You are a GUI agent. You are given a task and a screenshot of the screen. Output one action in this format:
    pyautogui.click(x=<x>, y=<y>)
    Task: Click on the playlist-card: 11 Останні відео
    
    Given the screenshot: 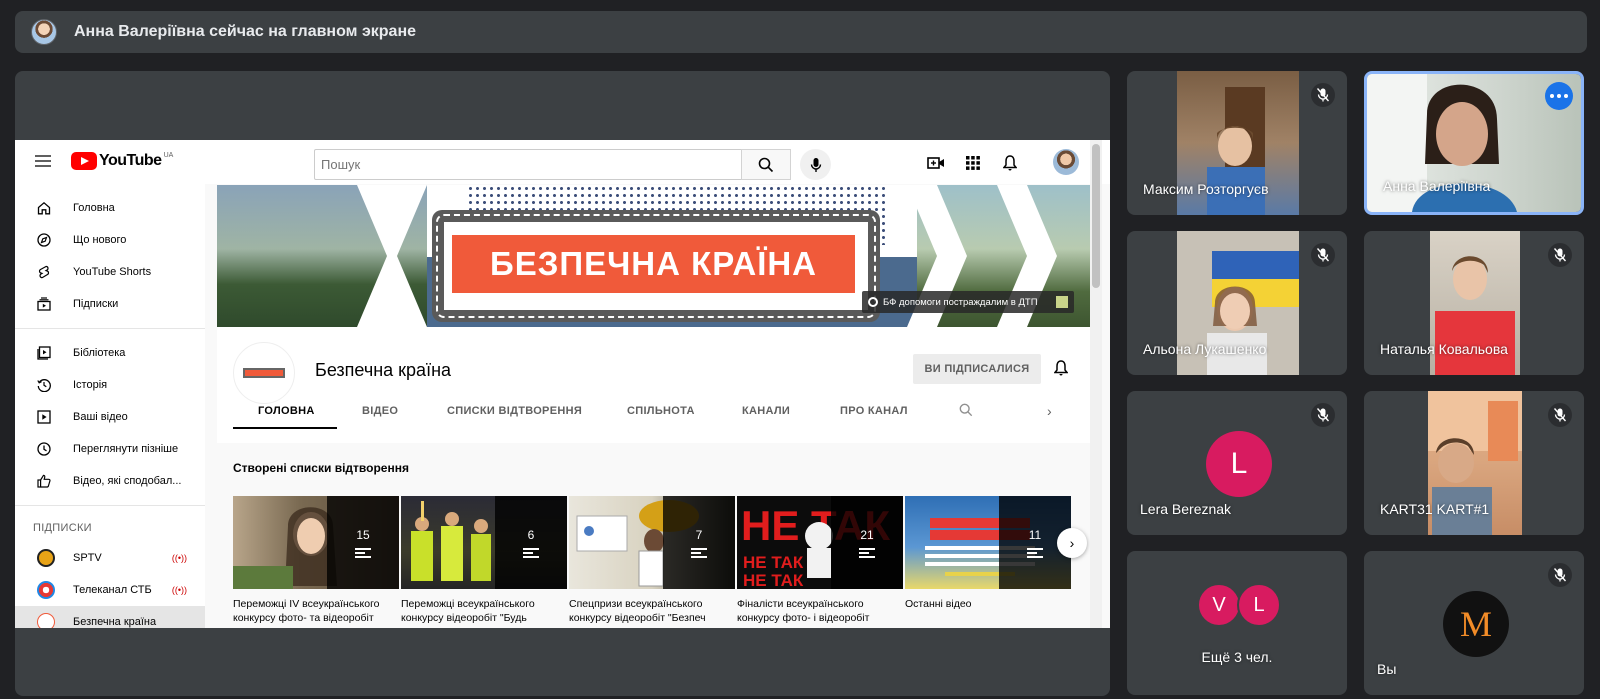 What is the action you would take?
    pyautogui.click(x=988, y=560)
    